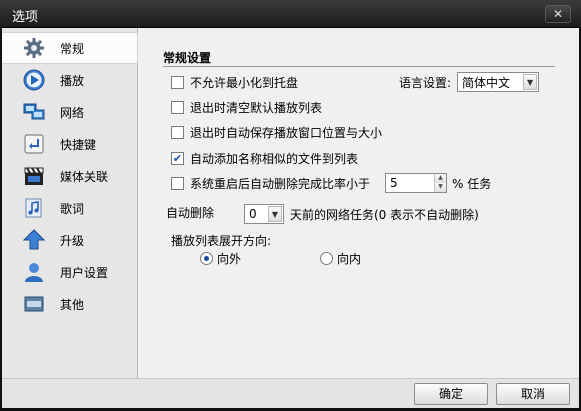 The image size is (581, 411). I want to click on minimize-to-tray-checkbox, so click(177, 82).